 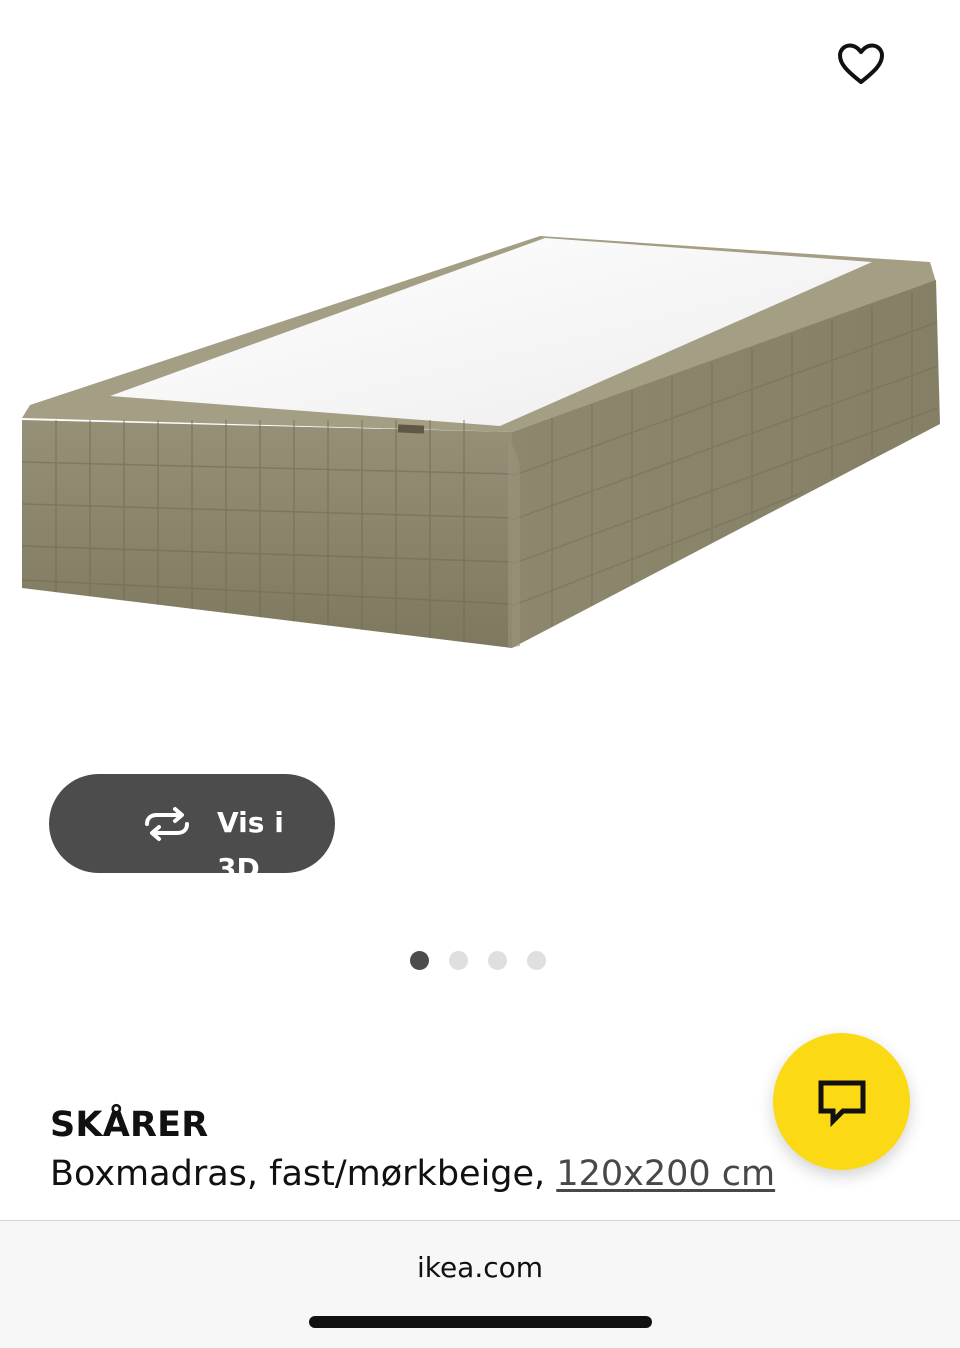 What do you see at coordinates (665, 1174) in the screenshot?
I see `size-link: 120x200 cm` at bounding box center [665, 1174].